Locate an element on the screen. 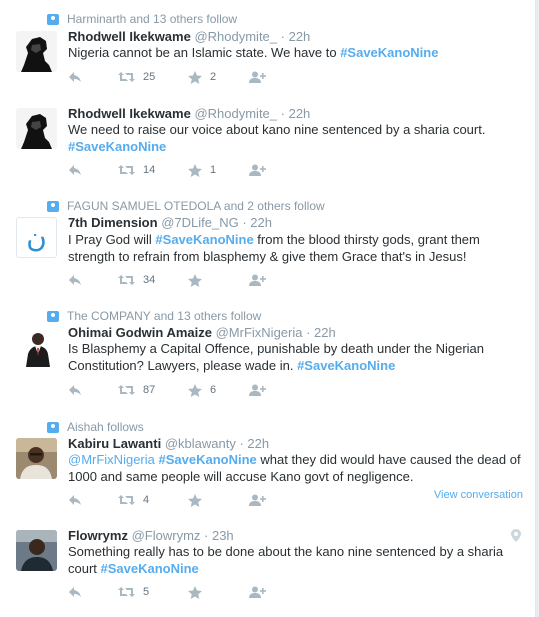 The width and height of the screenshot is (539, 617). retweet-count: 87 is located at coordinates (149, 390).